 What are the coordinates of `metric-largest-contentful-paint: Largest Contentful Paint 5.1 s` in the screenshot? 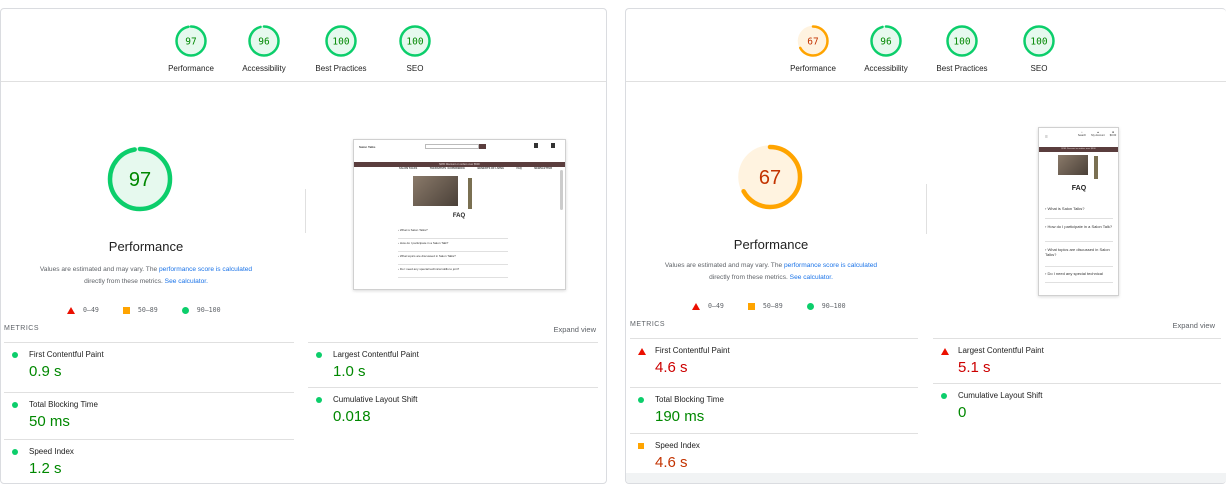 It's located at (1077, 363).